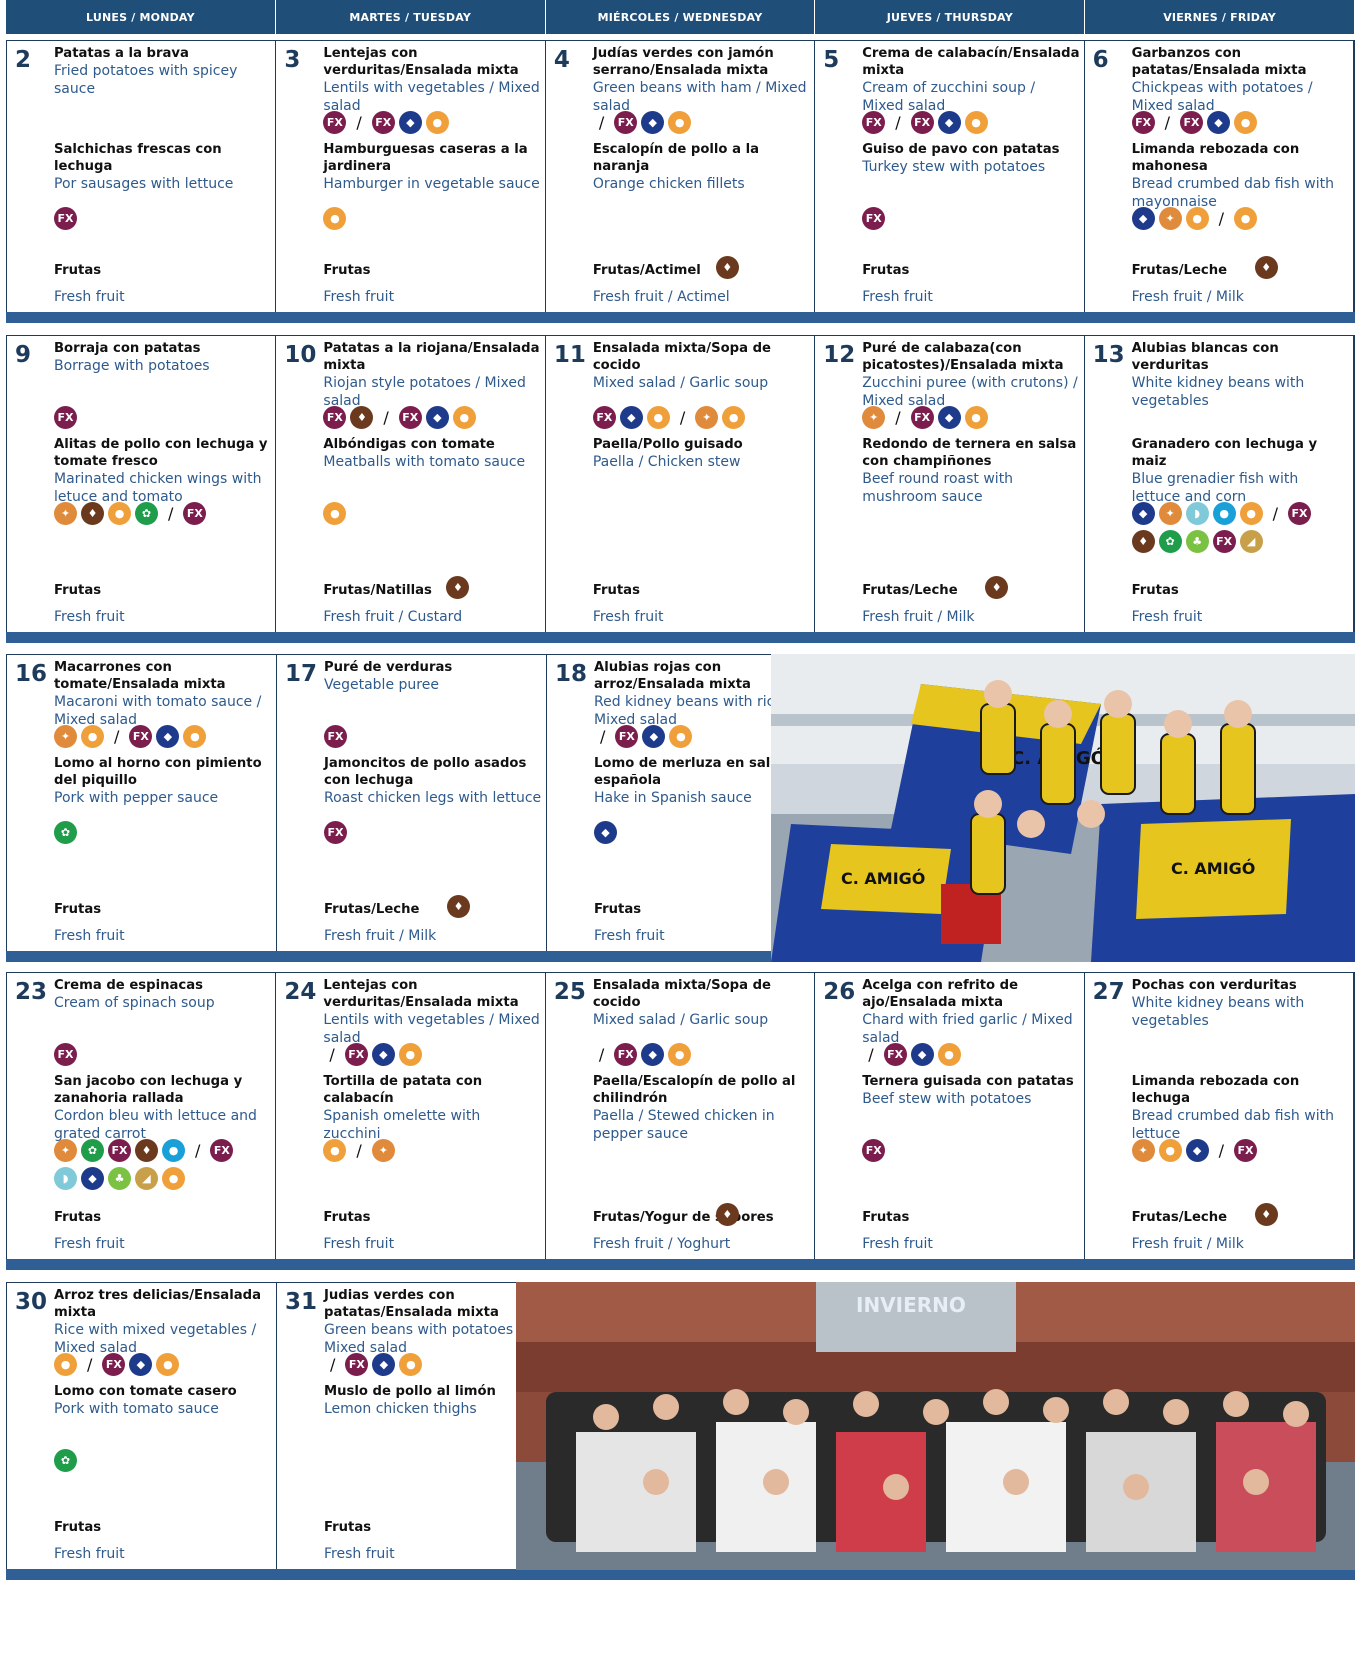  Describe the element at coordinates (421, 994) in the screenshot. I see `dish-spanish: Lentejas con verduritas/Ensalada mixta` at that location.